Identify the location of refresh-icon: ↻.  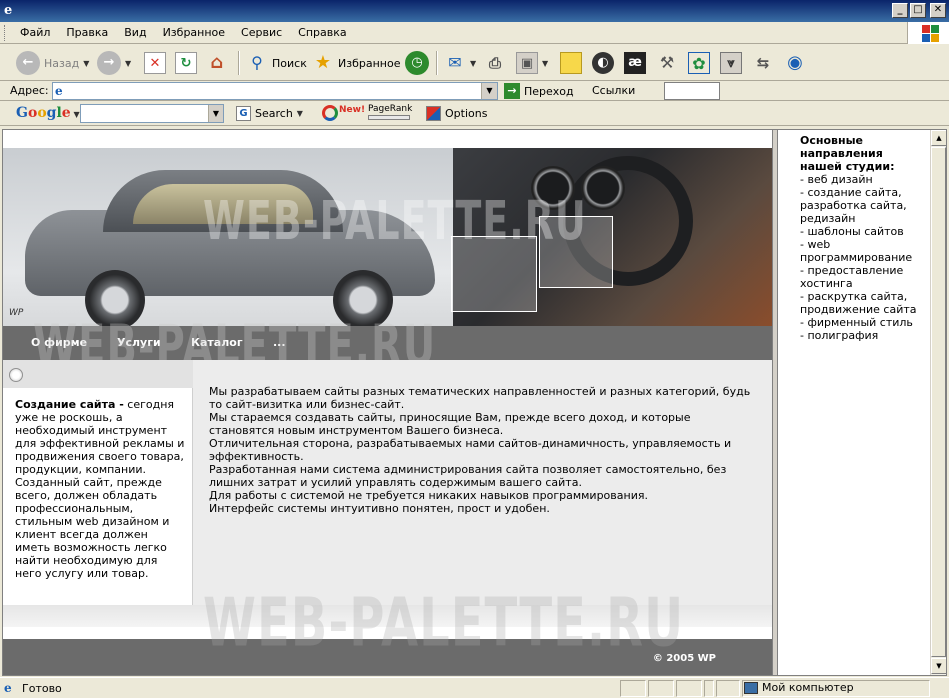
(186, 63).